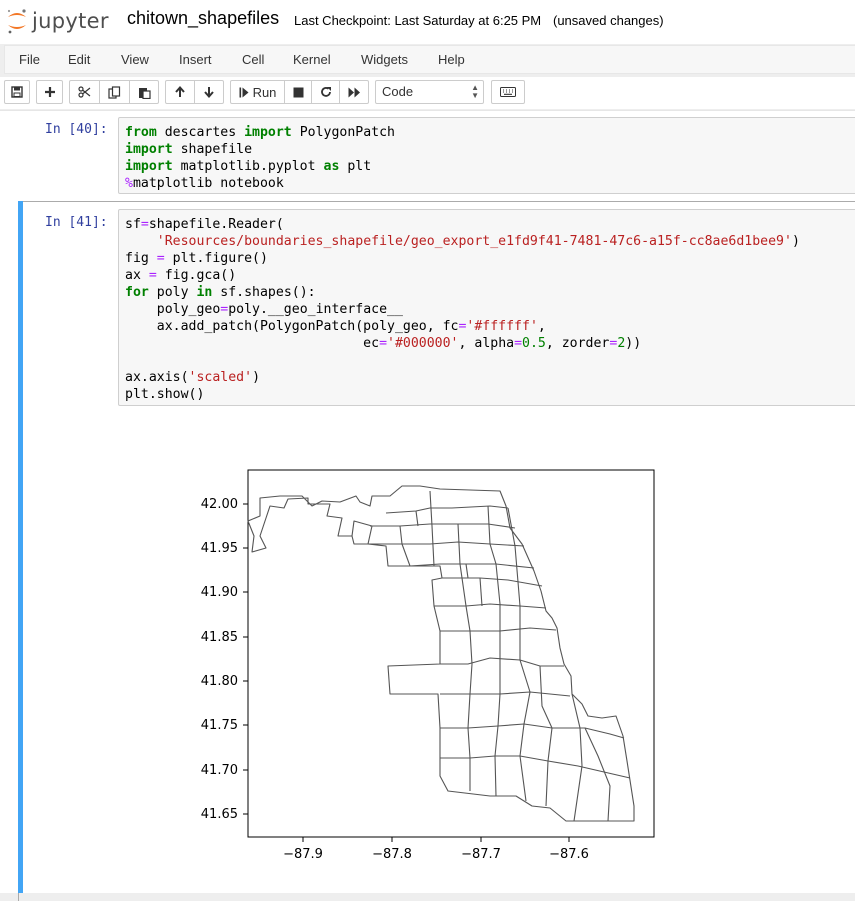 Image resolution: width=855 pixels, height=901 pixels. What do you see at coordinates (264, 309) in the screenshot?
I see `code-line: poly_geo=poly.__geo_interface__` at bounding box center [264, 309].